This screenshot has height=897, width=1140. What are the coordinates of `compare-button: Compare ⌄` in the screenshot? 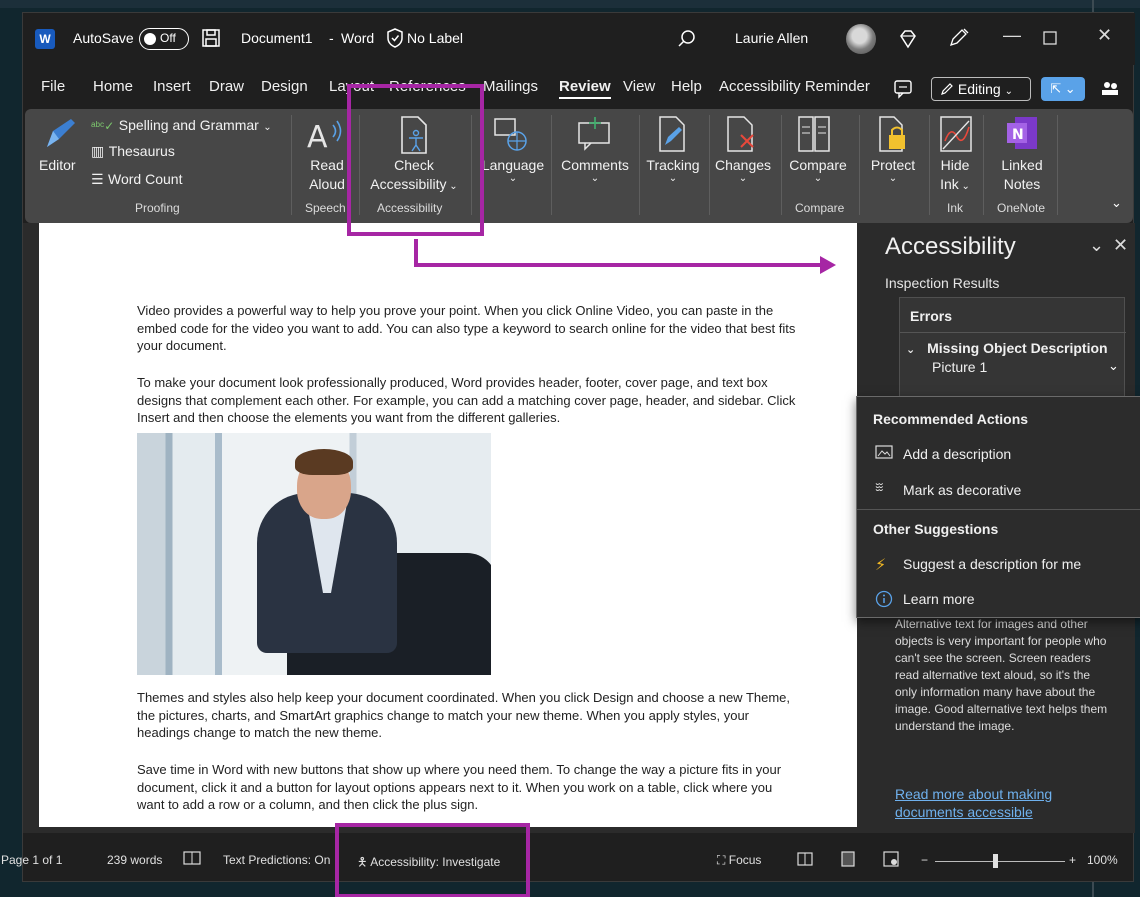 It's located at (818, 170).